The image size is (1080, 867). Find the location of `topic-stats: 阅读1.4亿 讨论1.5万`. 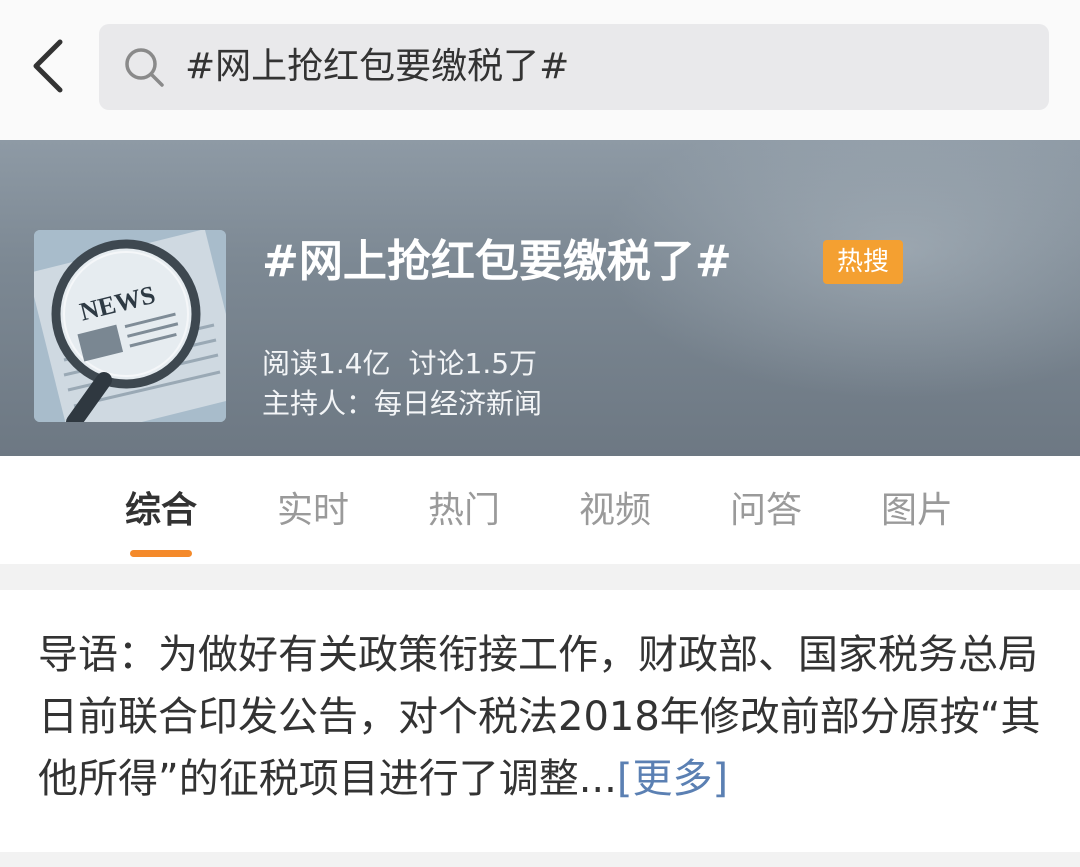

topic-stats: 阅读1.4亿 讨论1.5万 is located at coordinates (399, 364).